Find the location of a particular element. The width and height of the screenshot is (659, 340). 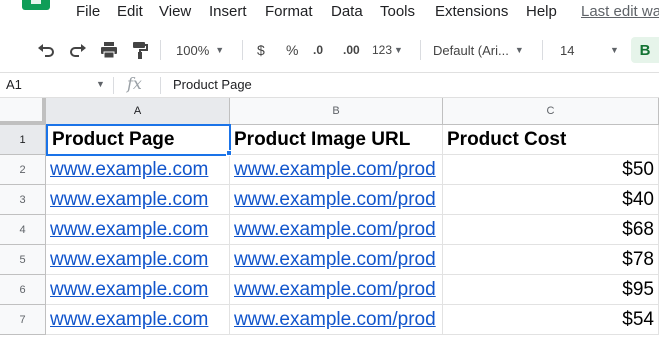

cell-c6: $95 is located at coordinates (551, 290).